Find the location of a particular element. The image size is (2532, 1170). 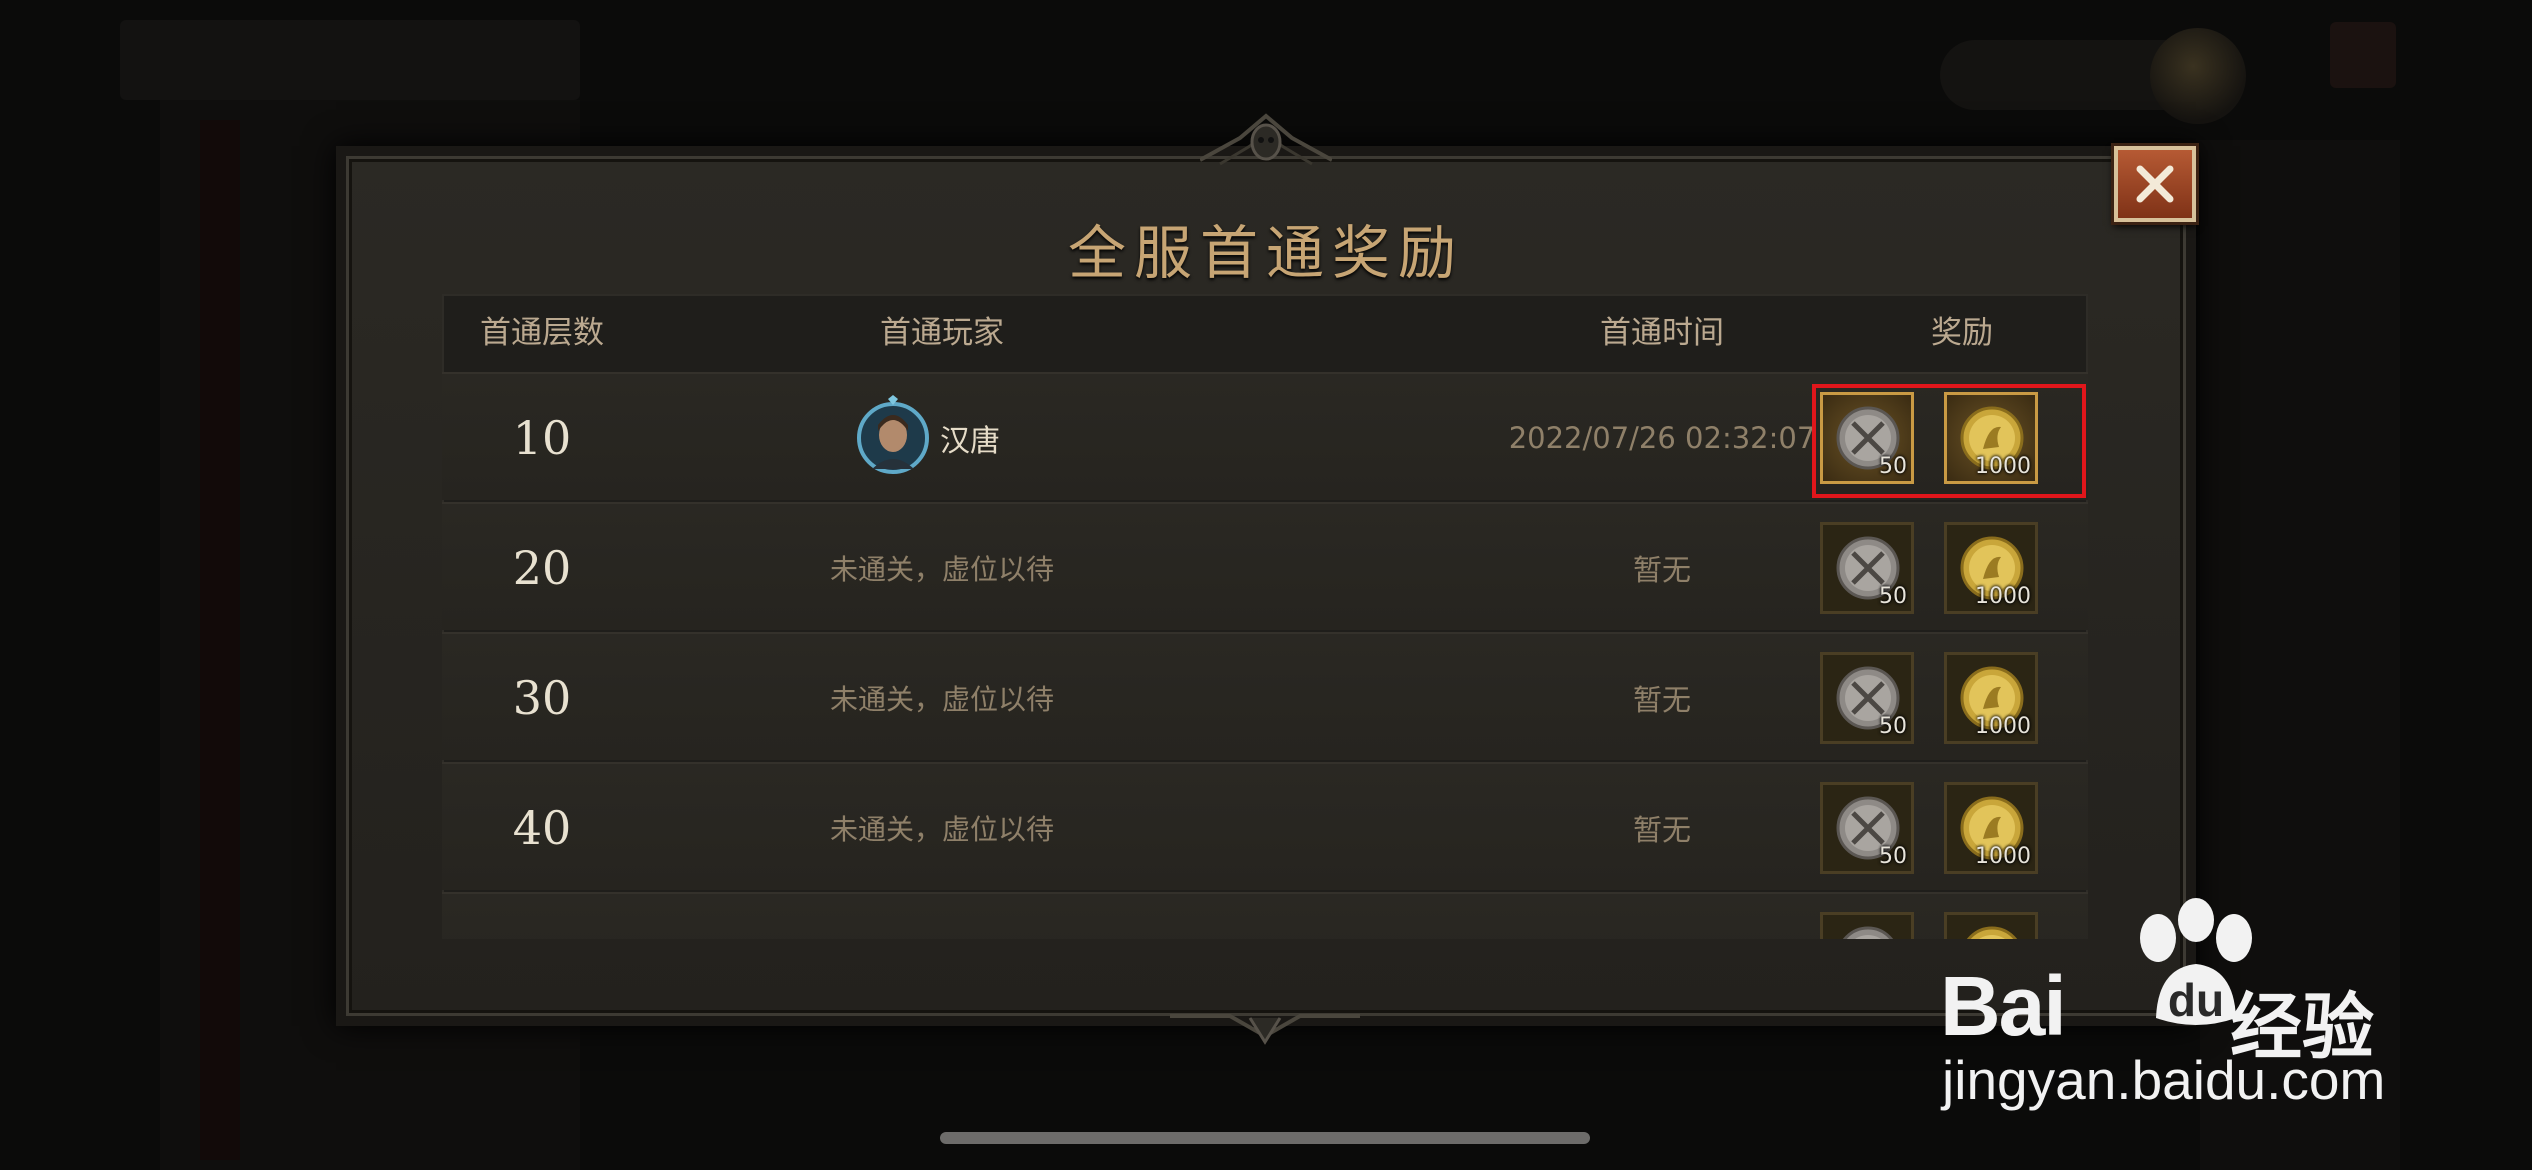

row-floor: 40 is located at coordinates (542, 828).